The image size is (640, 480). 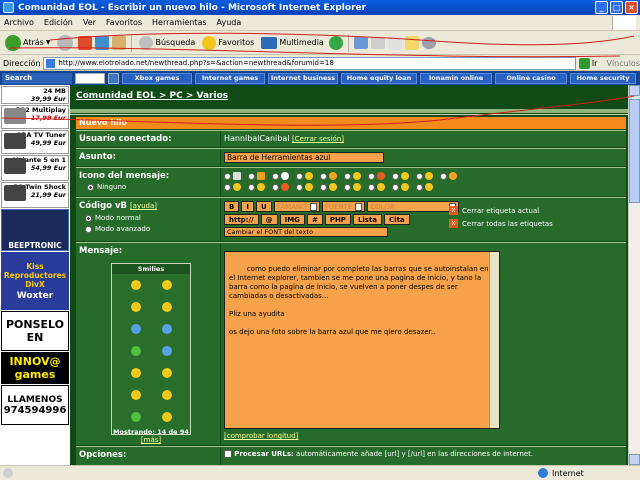 I want to click on linkbar-link-internet-games: Internet games, so click(x=230, y=78).